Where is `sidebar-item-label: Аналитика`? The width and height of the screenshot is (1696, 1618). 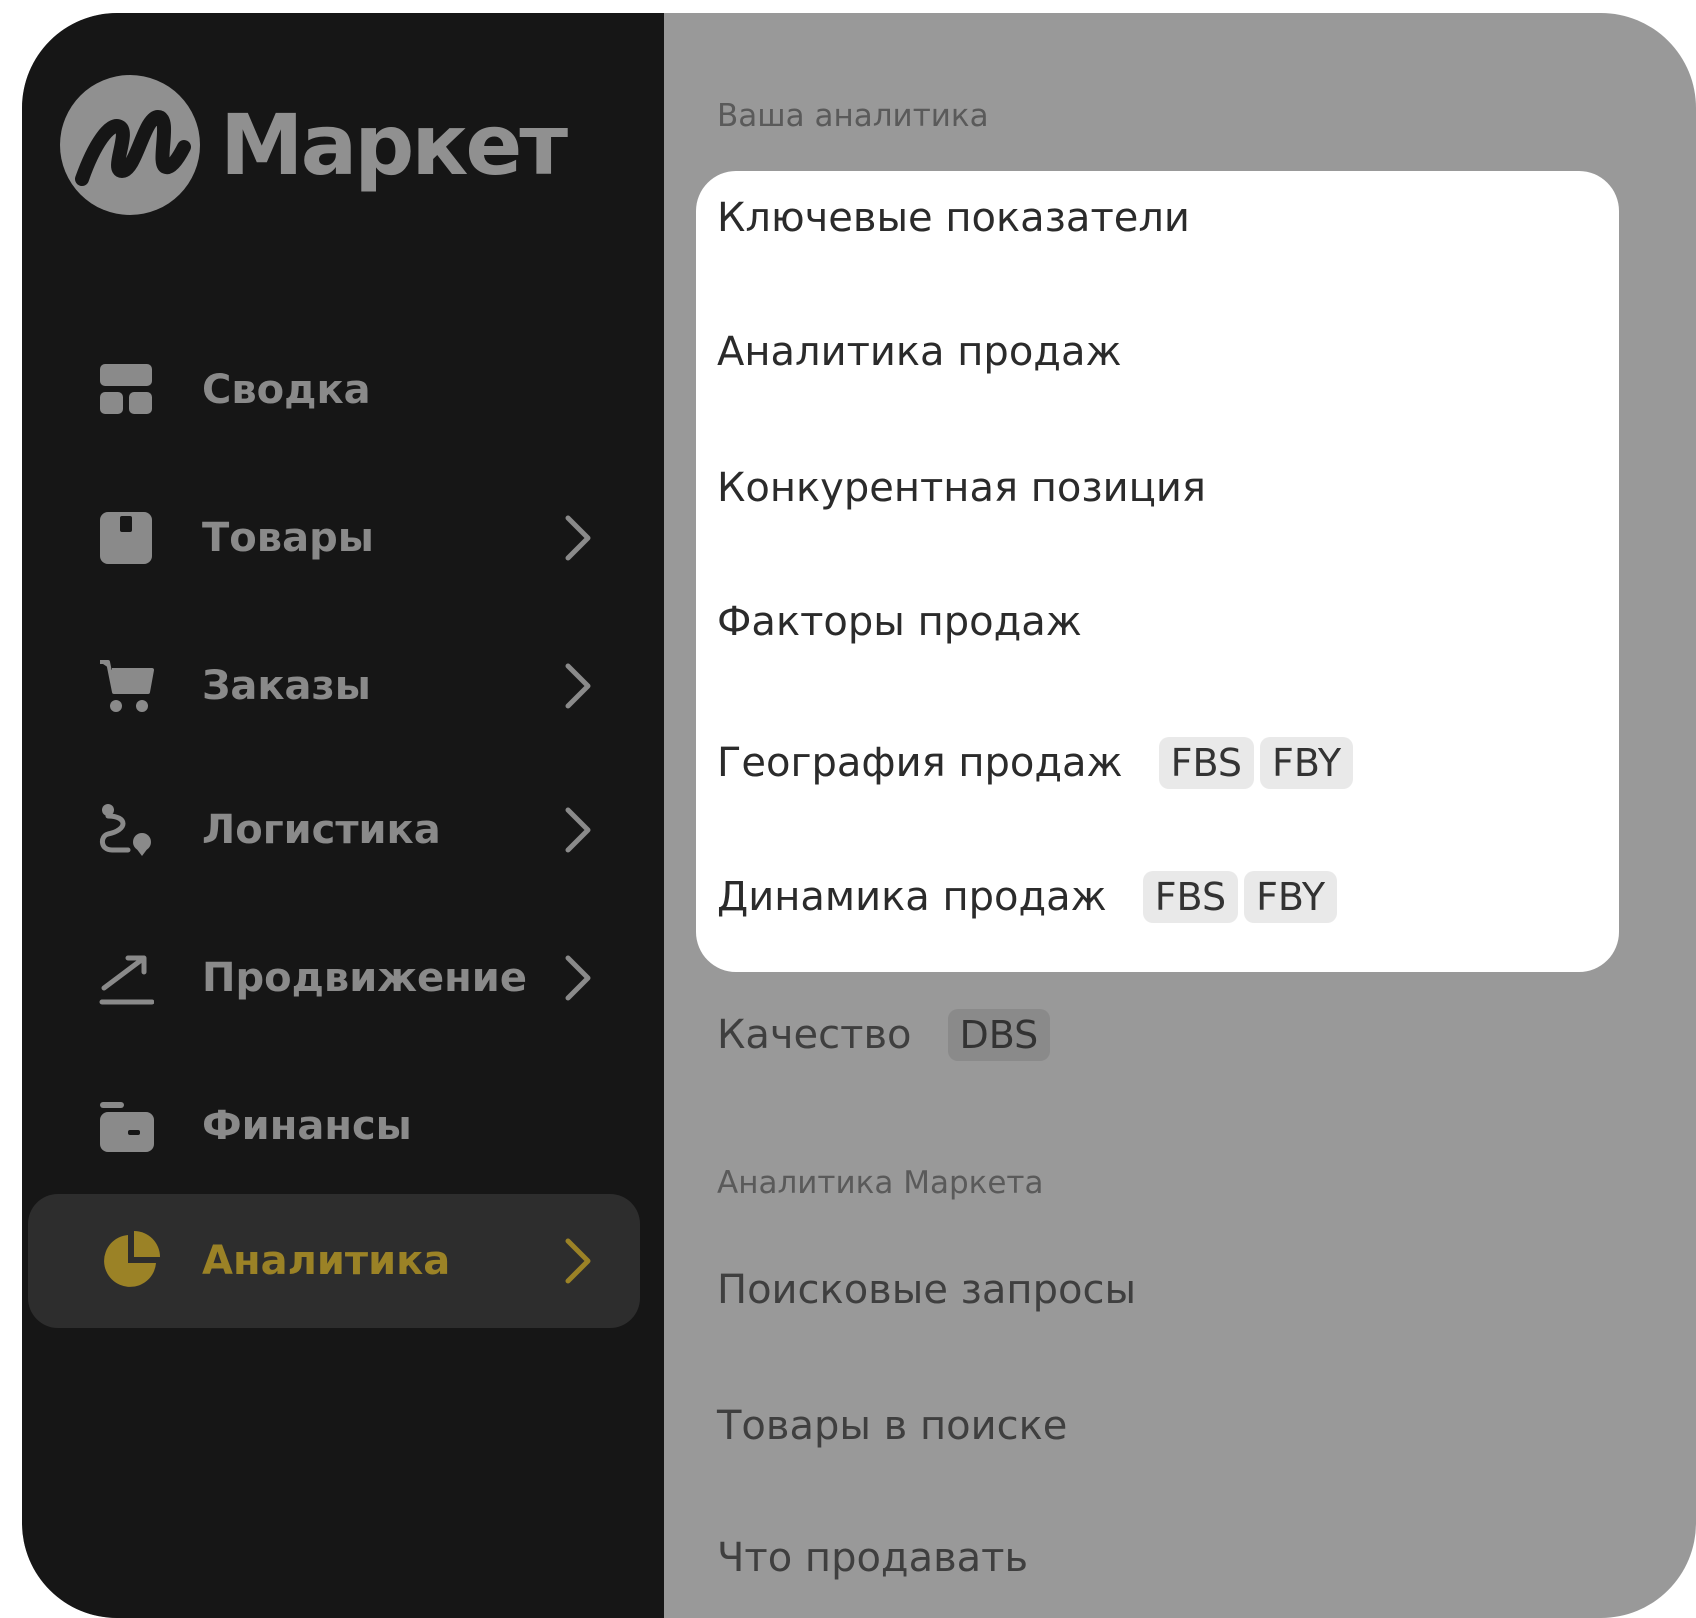
sidebar-item-label: Аналитика is located at coordinates (326, 1261).